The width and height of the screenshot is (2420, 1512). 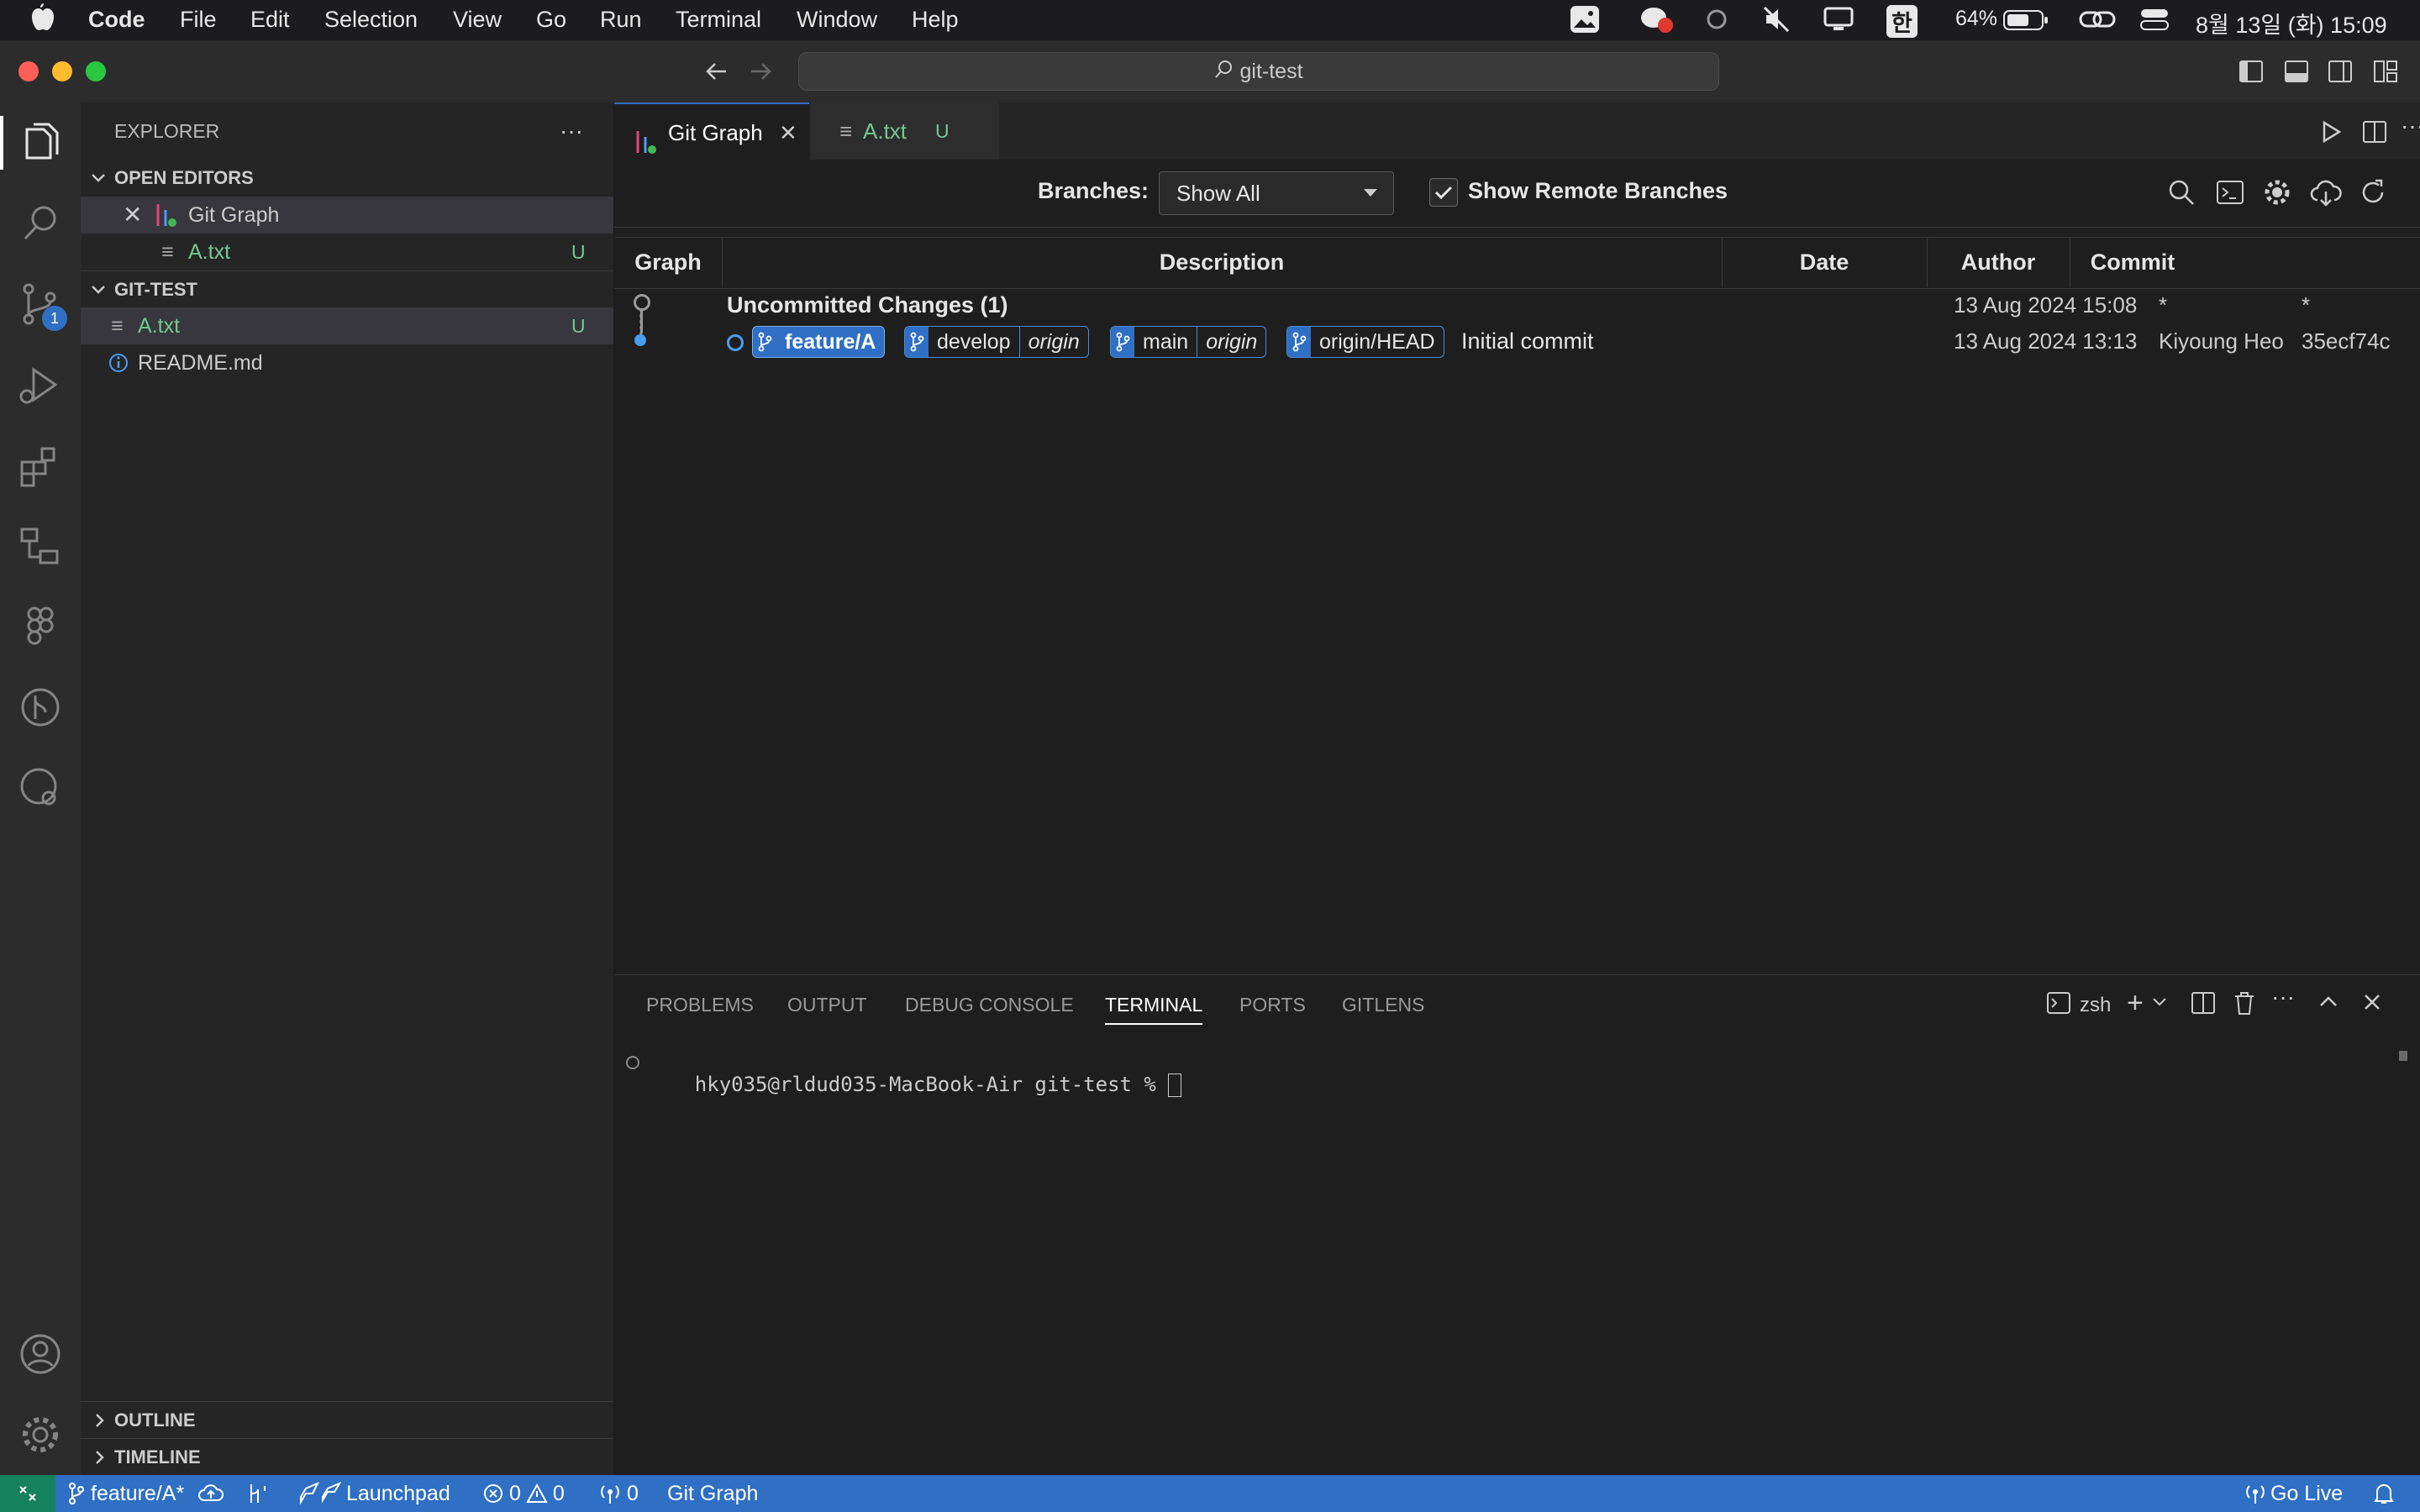 I want to click on go-live-status: Go Live, so click(x=2294, y=1493).